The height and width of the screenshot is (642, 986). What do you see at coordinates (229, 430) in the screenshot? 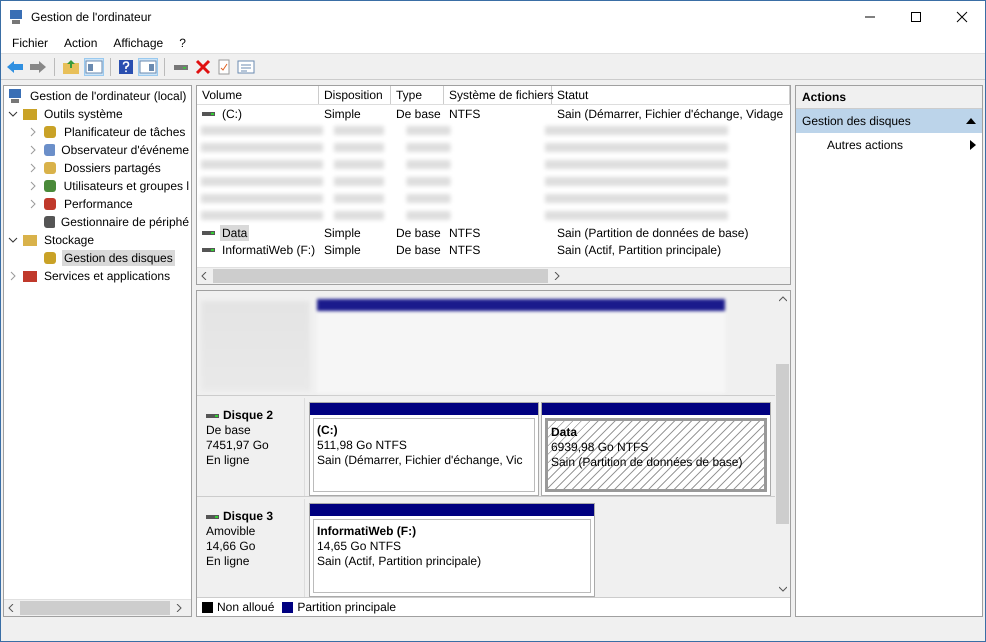
I see `disk-type: De base` at bounding box center [229, 430].